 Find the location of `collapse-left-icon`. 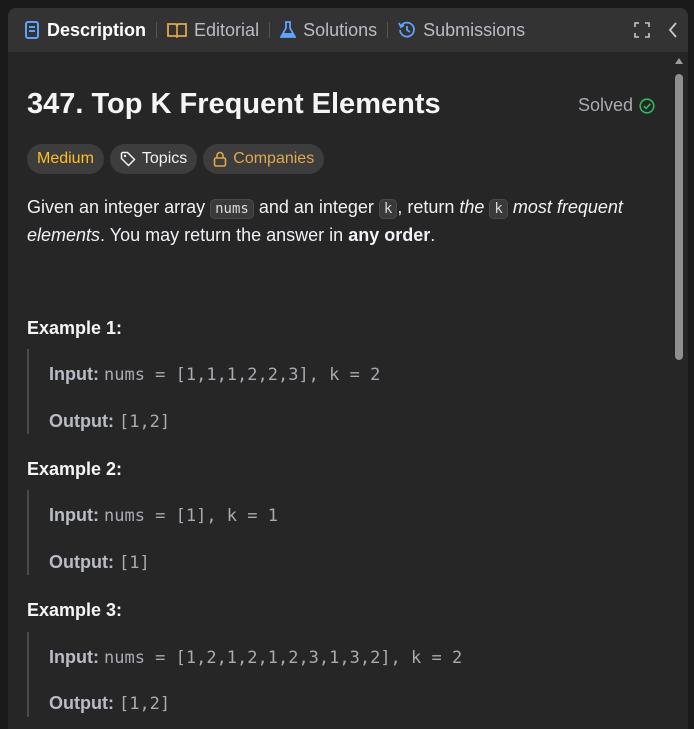

collapse-left-icon is located at coordinates (673, 30).